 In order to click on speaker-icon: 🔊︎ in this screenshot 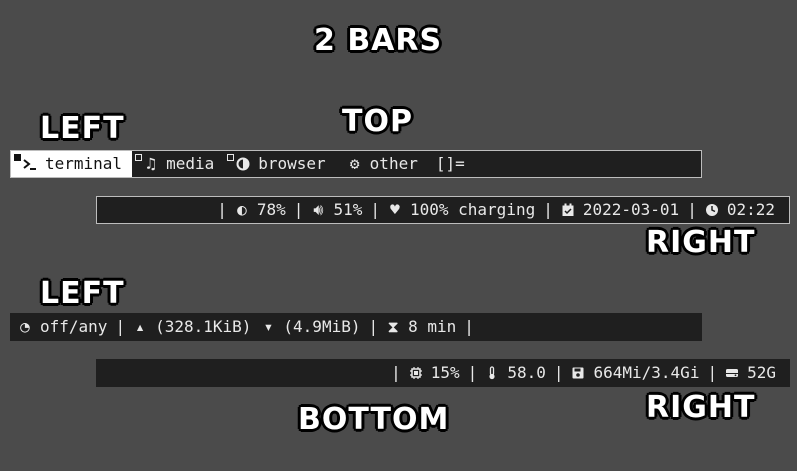, I will do `click(318, 209)`.